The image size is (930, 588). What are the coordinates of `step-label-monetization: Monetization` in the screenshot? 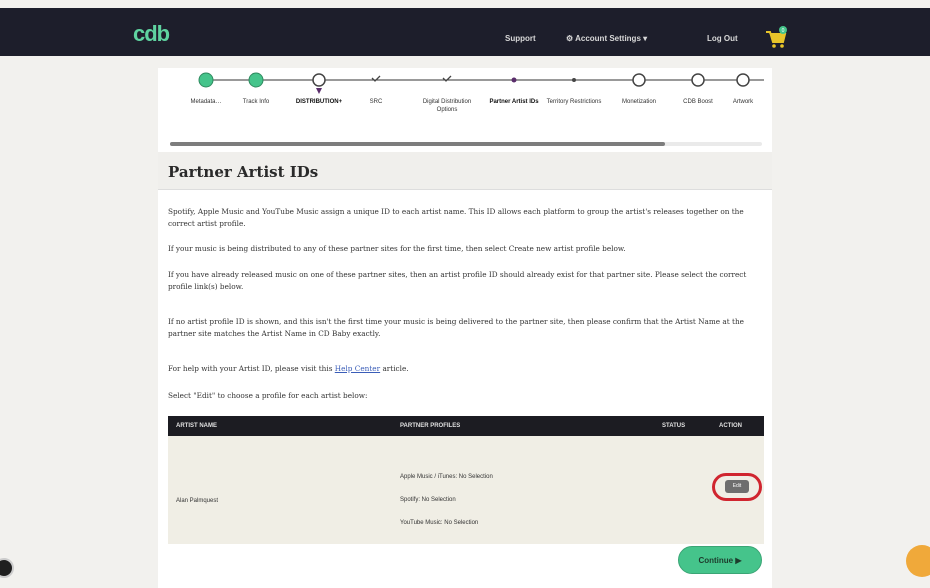 It's located at (639, 102).